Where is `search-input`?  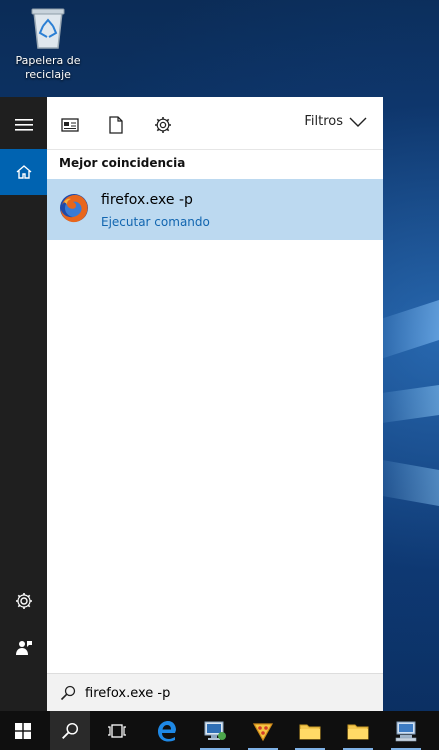
search-input is located at coordinates (225, 693).